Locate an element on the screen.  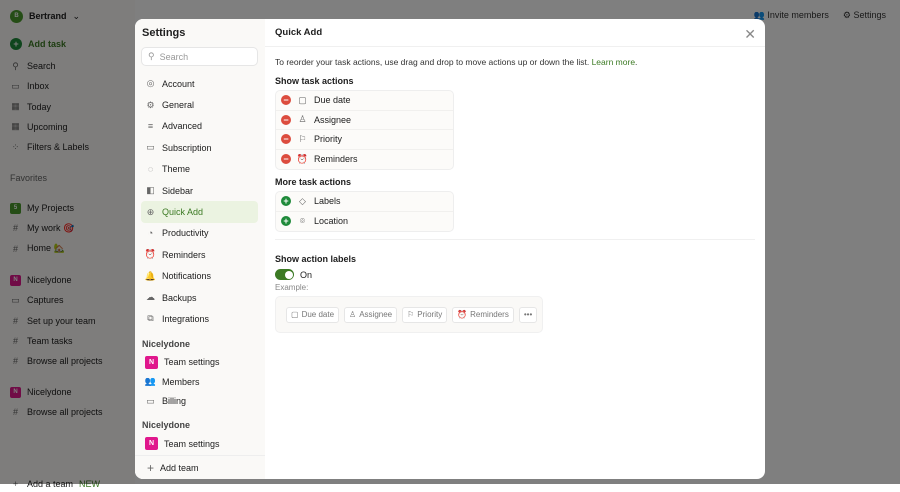
add-team-button: + Add team is located at coordinates (200, 467).